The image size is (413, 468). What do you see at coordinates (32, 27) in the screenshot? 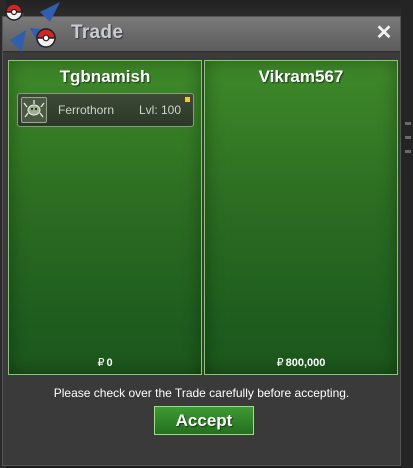
I see `pokeball-logo-icon` at bounding box center [32, 27].